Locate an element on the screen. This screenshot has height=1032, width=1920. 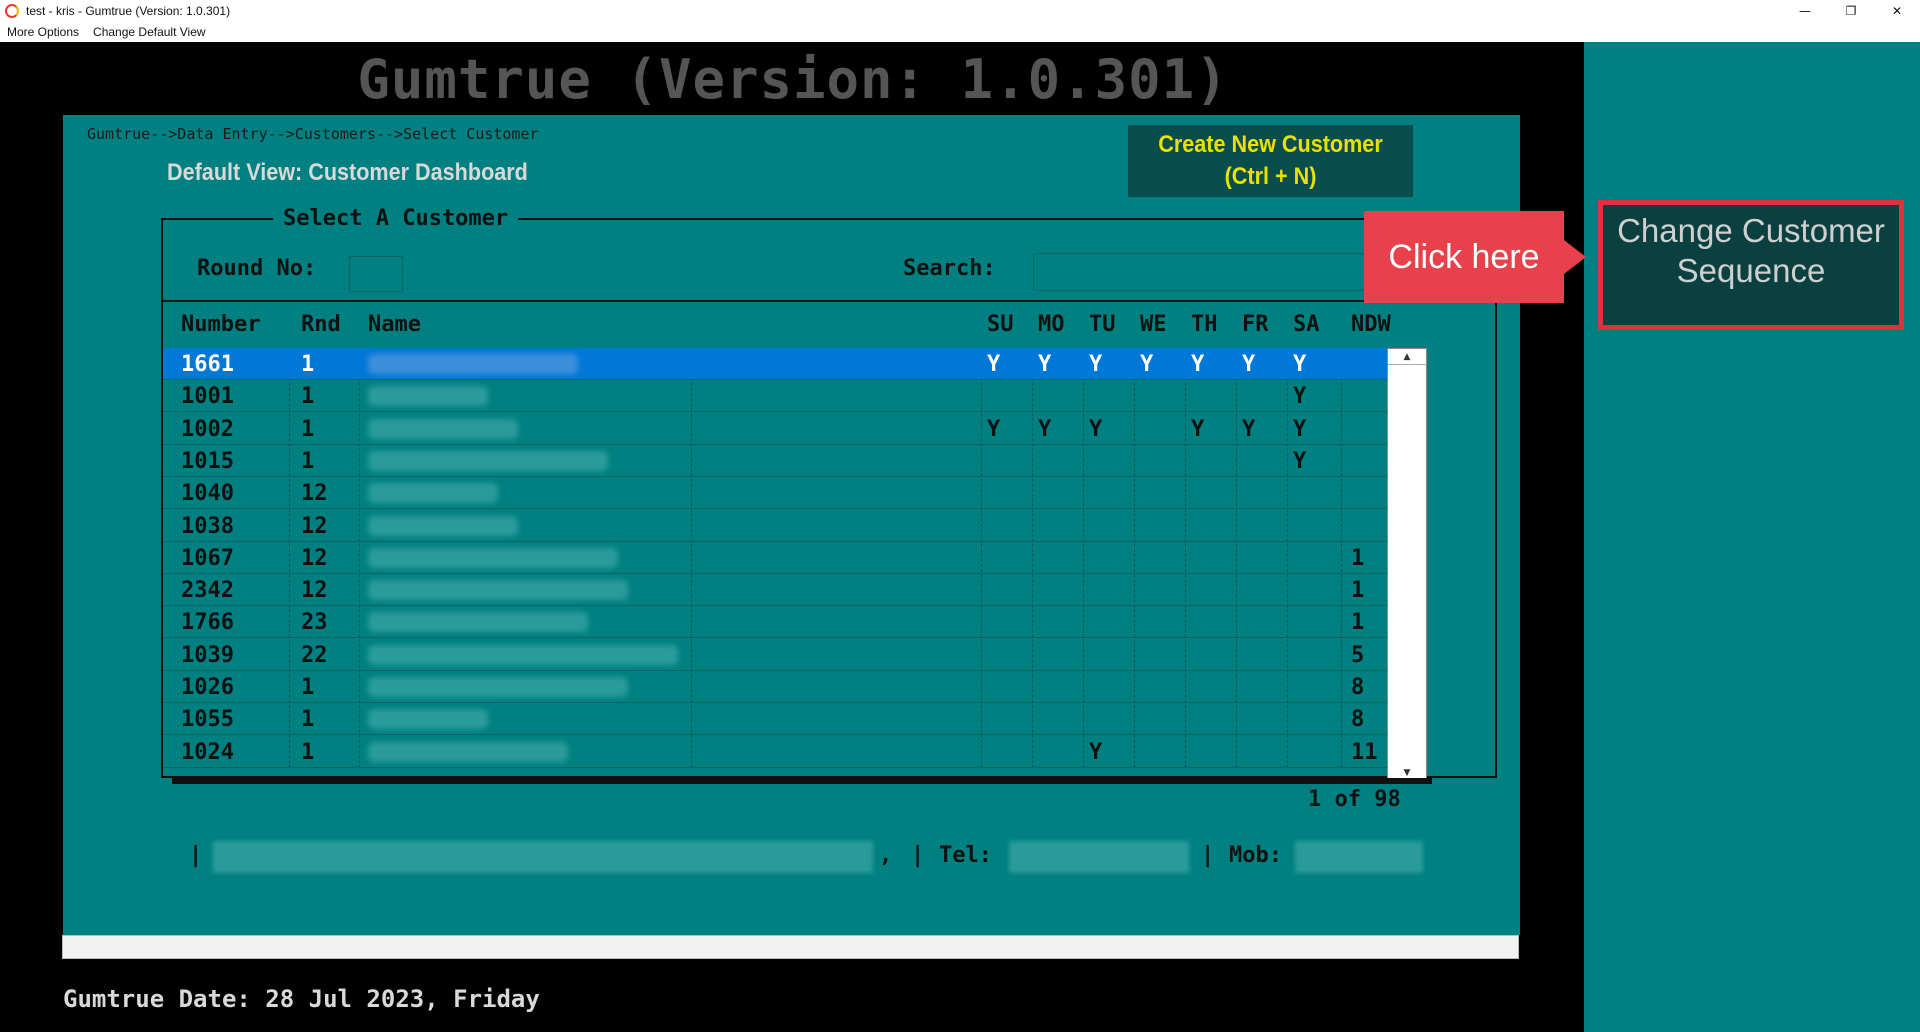
group-title: Select A Customer is located at coordinates (396, 218).